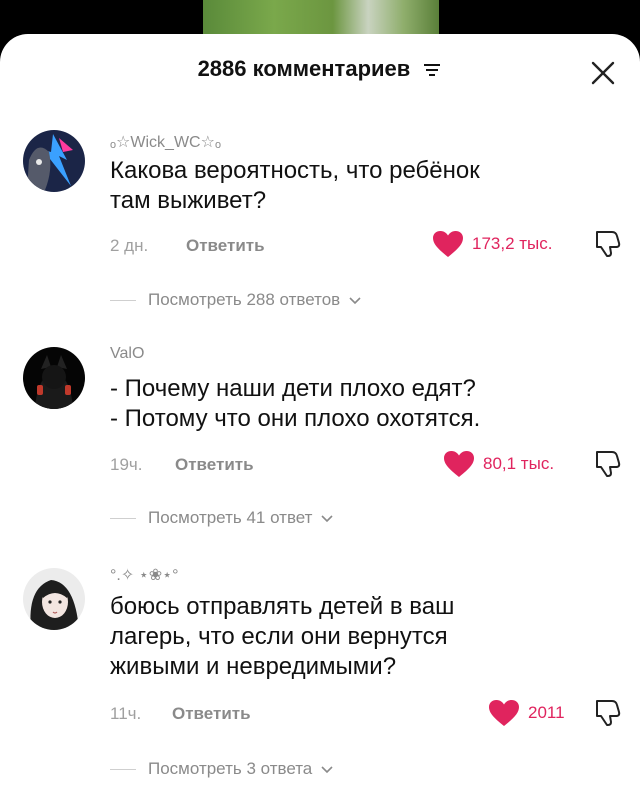 This screenshot has width=640, height=798. Describe the element at coordinates (165, 142) in the screenshot. I see `comment-username: ₒ☆Wick_WC☆ₒ` at that location.